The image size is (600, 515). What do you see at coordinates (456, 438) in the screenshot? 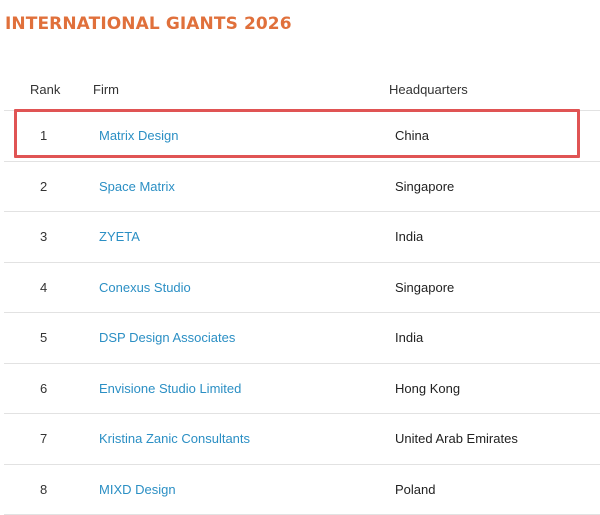
I see `headquarters-cell: United Arab Emirates` at bounding box center [456, 438].